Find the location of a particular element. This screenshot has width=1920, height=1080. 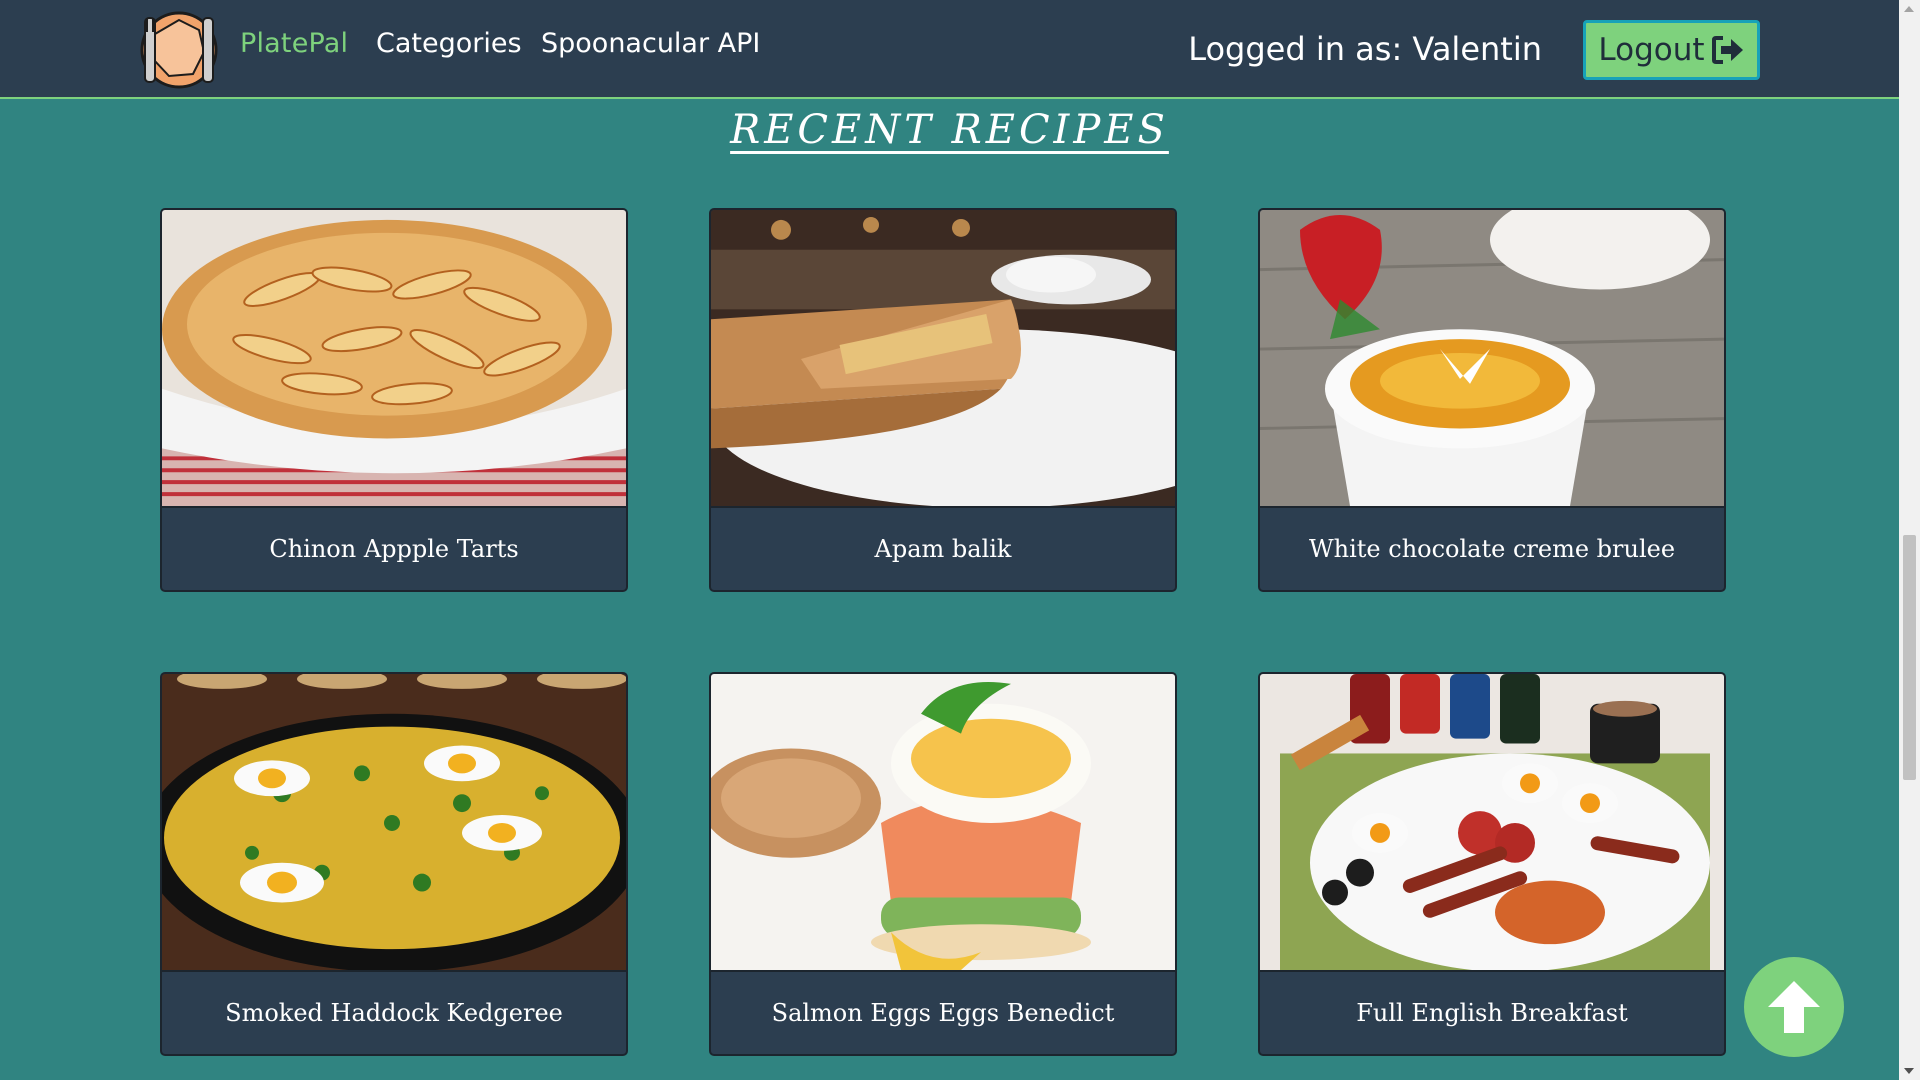

recipe-card: Salmon Eggs Eggs Benedict is located at coordinates (943, 864).